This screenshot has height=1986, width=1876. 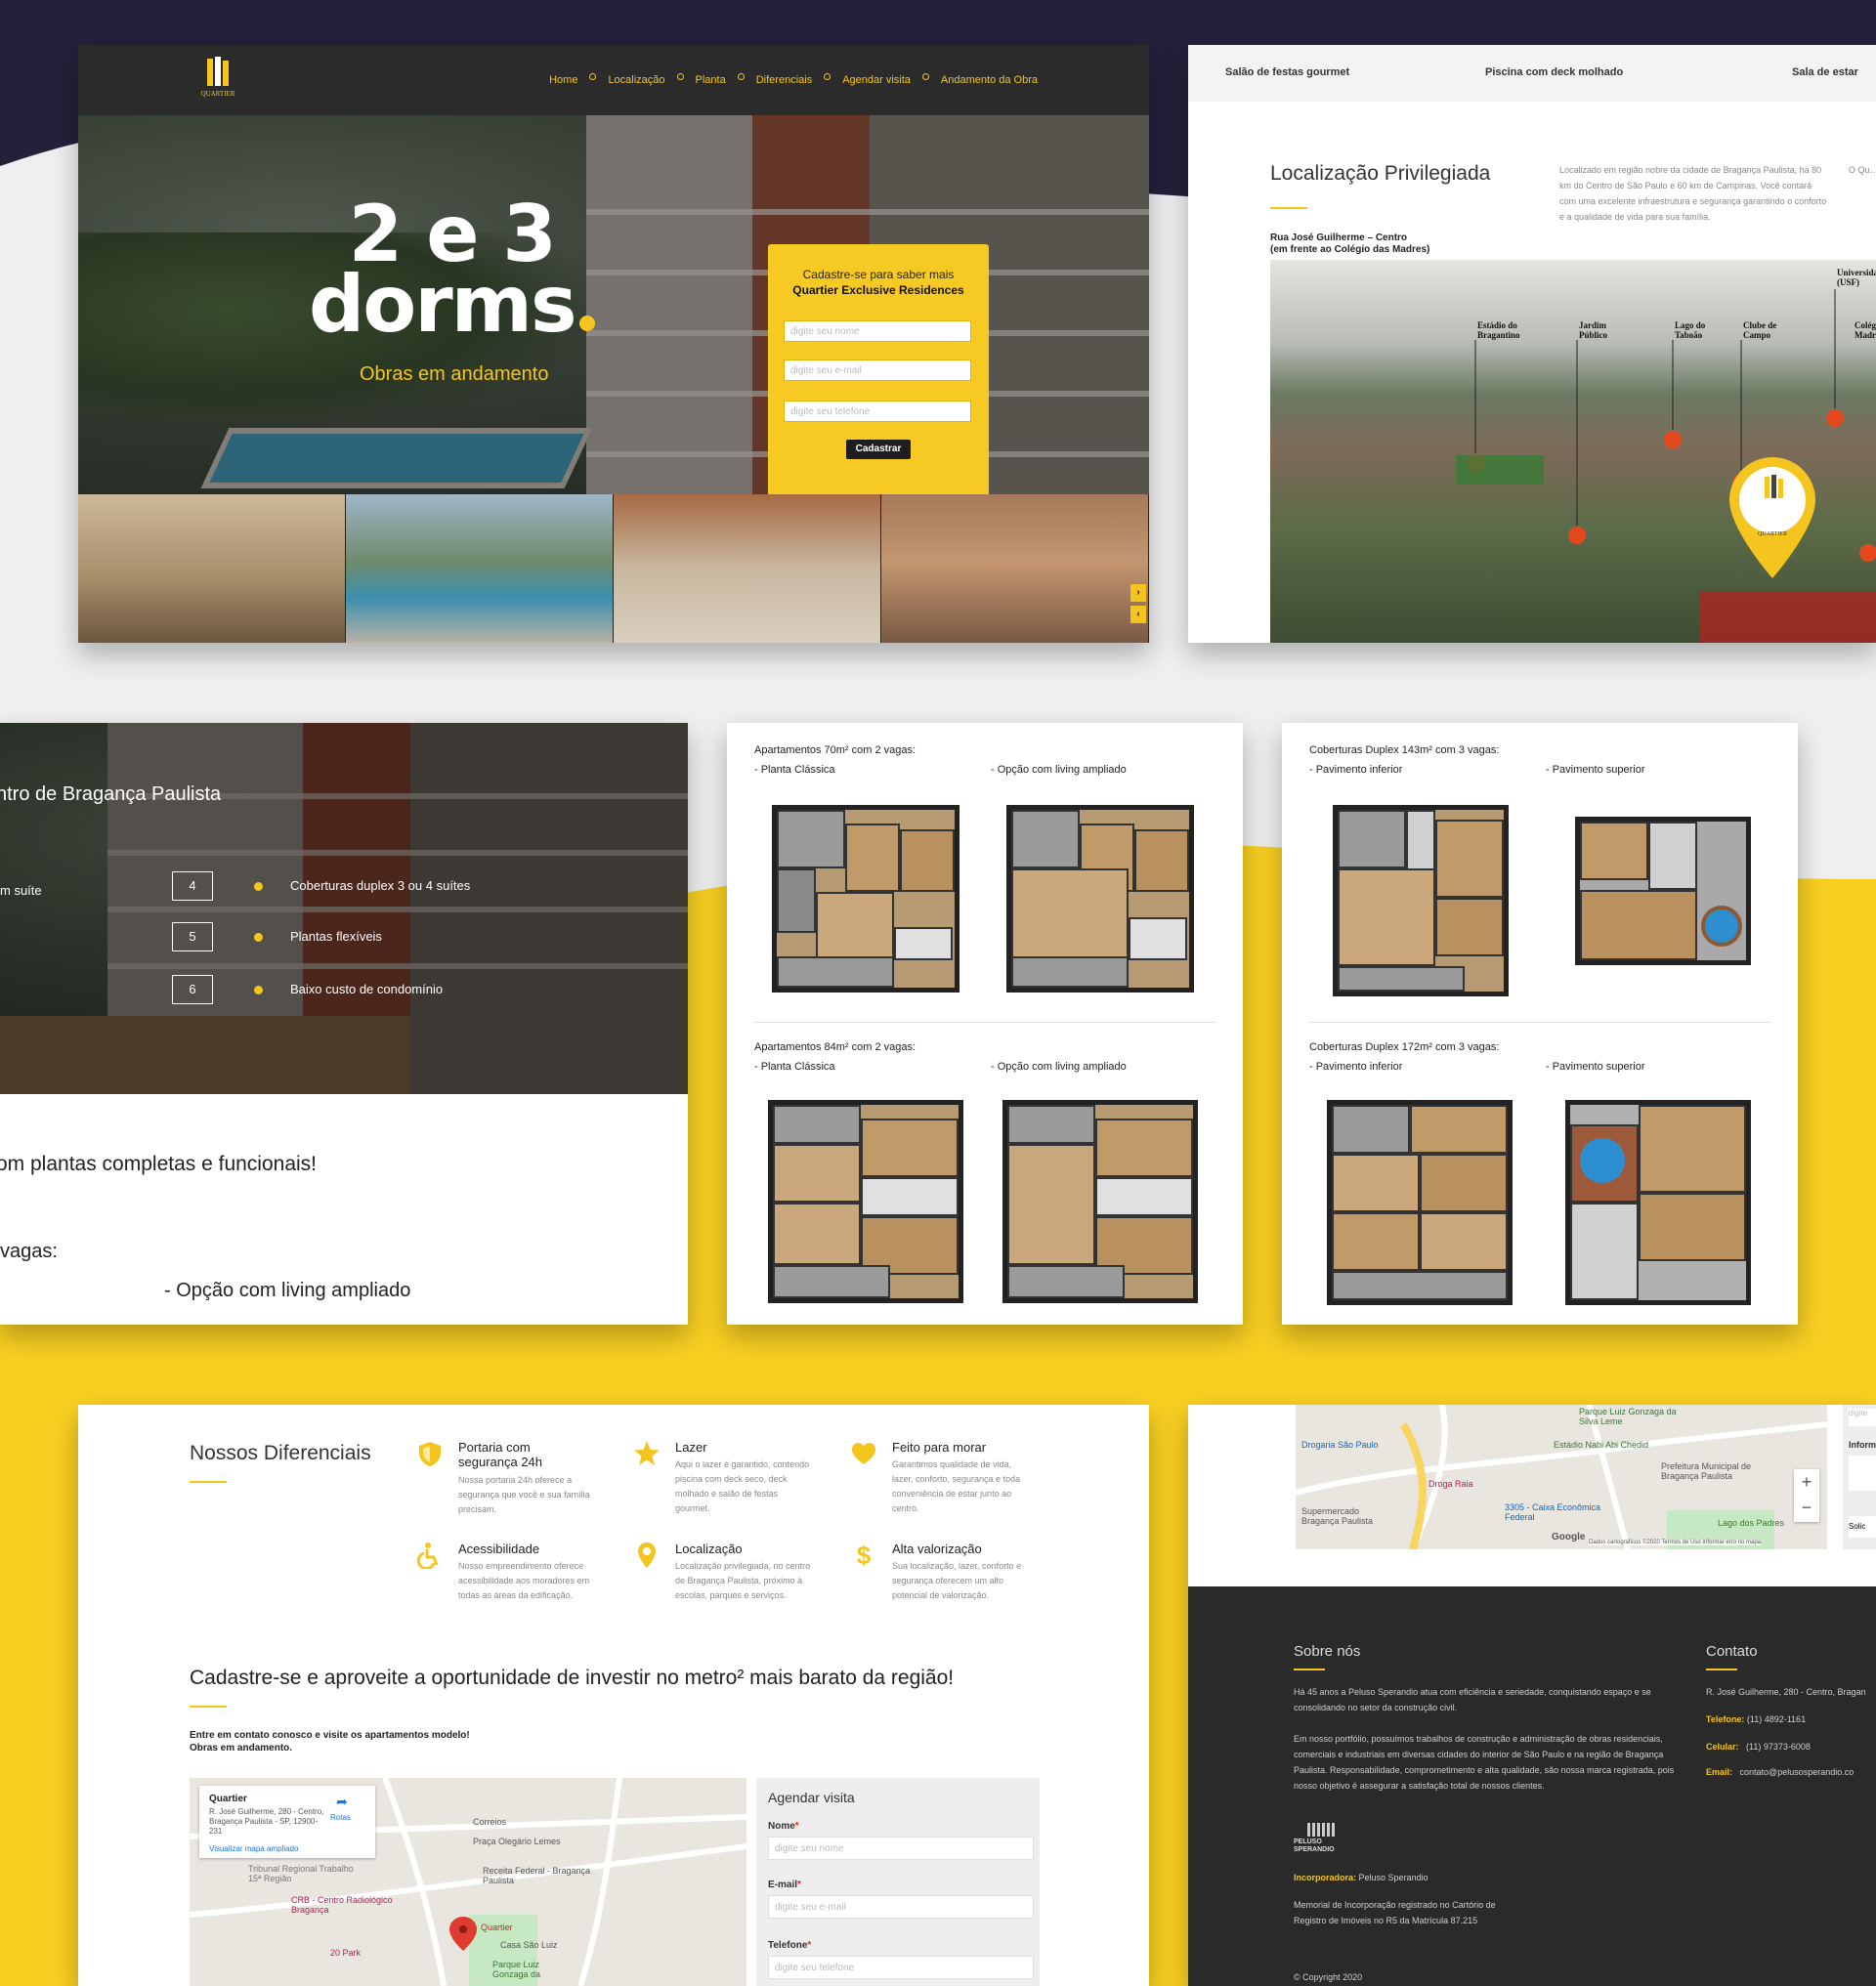 What do you see at coordinates (747, 568) in the screenshot?
I see `gallery-thumb-living` at bounding box center [747, 568].